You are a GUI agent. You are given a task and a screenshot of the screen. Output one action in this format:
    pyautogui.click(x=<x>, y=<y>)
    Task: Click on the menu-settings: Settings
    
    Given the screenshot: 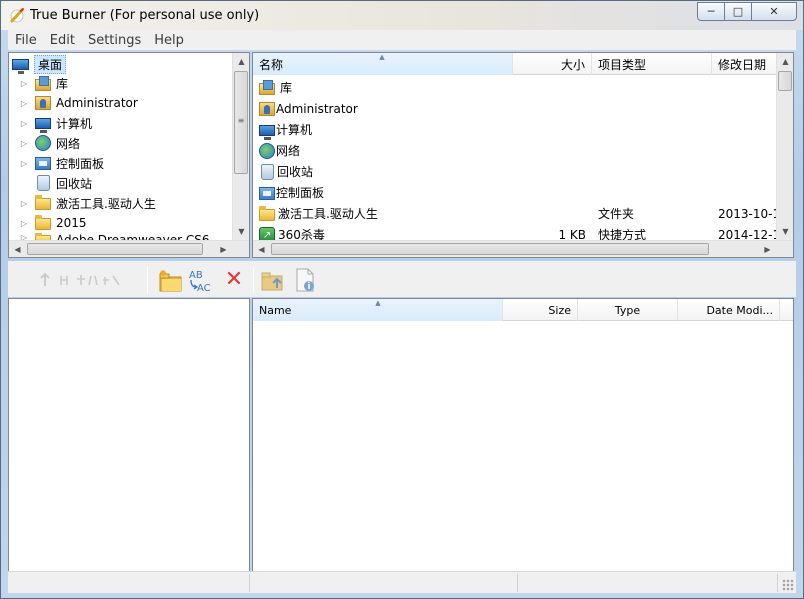 What is the action you would take?
    pyautogui.click(x=114, y=40)
    